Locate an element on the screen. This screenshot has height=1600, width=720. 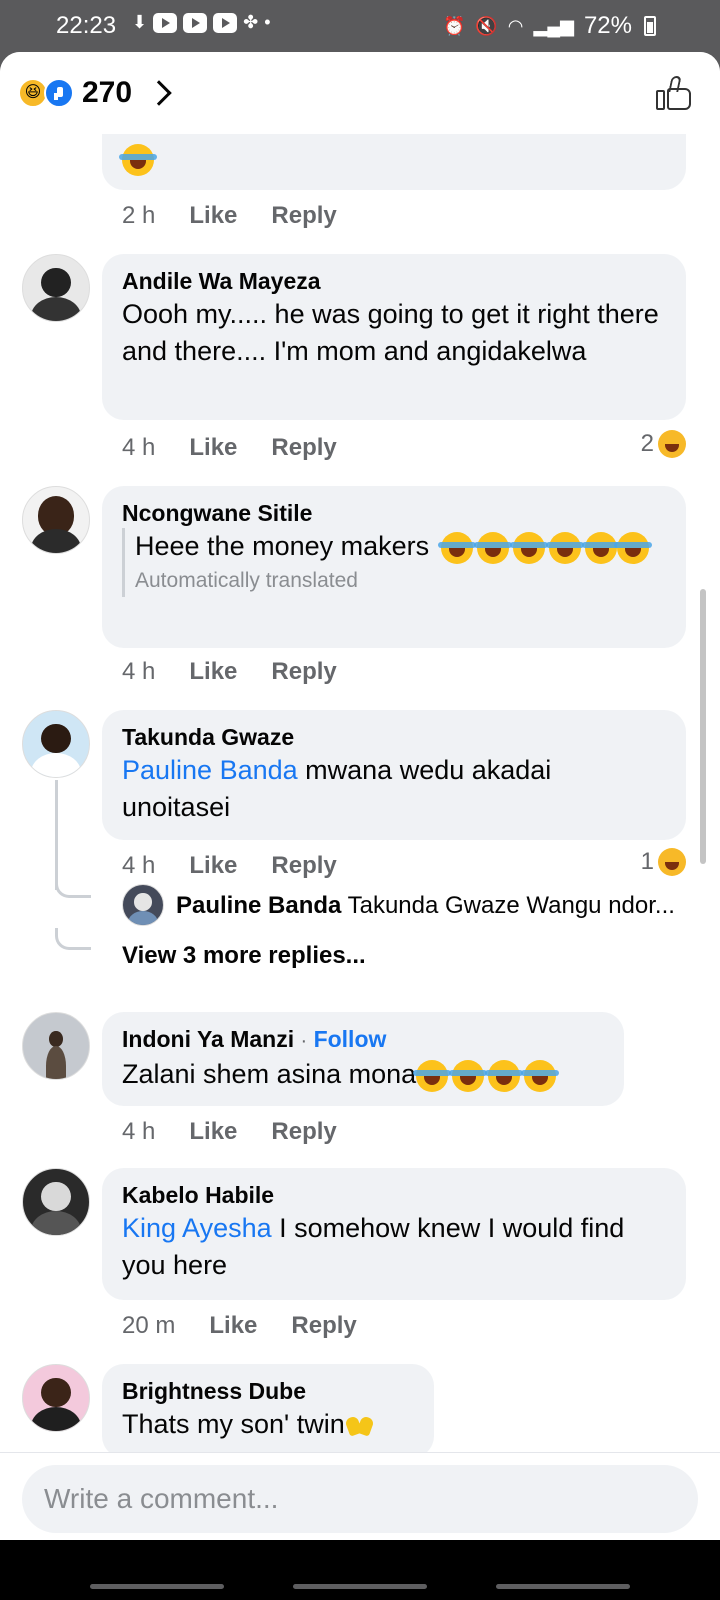
notification-icons: ⬇ ✤ • is located at coordinates (201, 22).